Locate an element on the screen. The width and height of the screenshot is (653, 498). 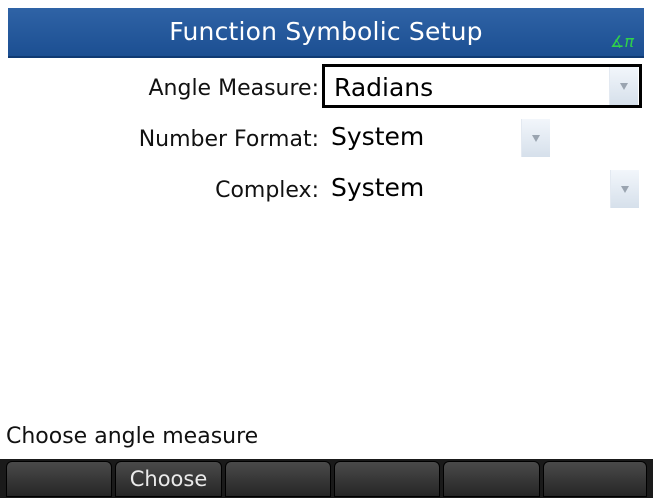
angle-measure-label: Angle Measure: is located at coordinates (233, 88).